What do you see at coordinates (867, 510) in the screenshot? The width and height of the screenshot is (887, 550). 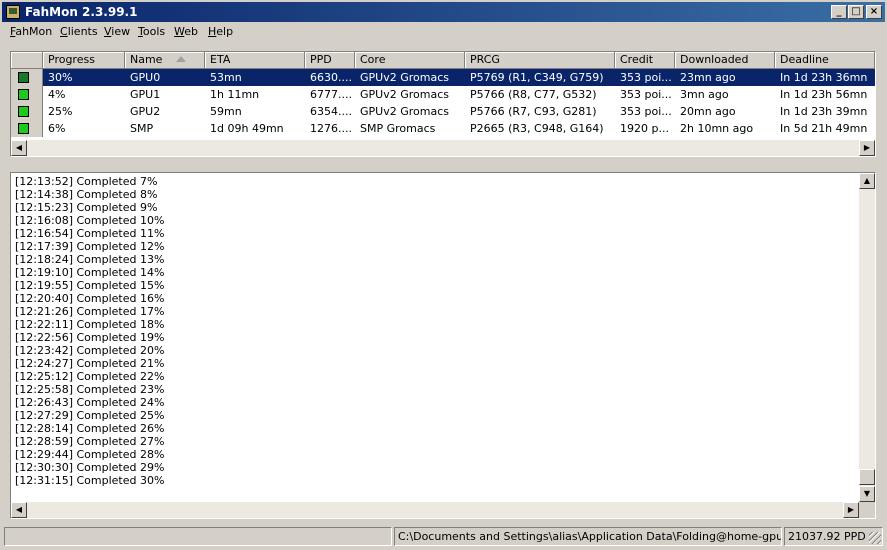 I see `scrollbar-corner` at bounding box center [867, 510].